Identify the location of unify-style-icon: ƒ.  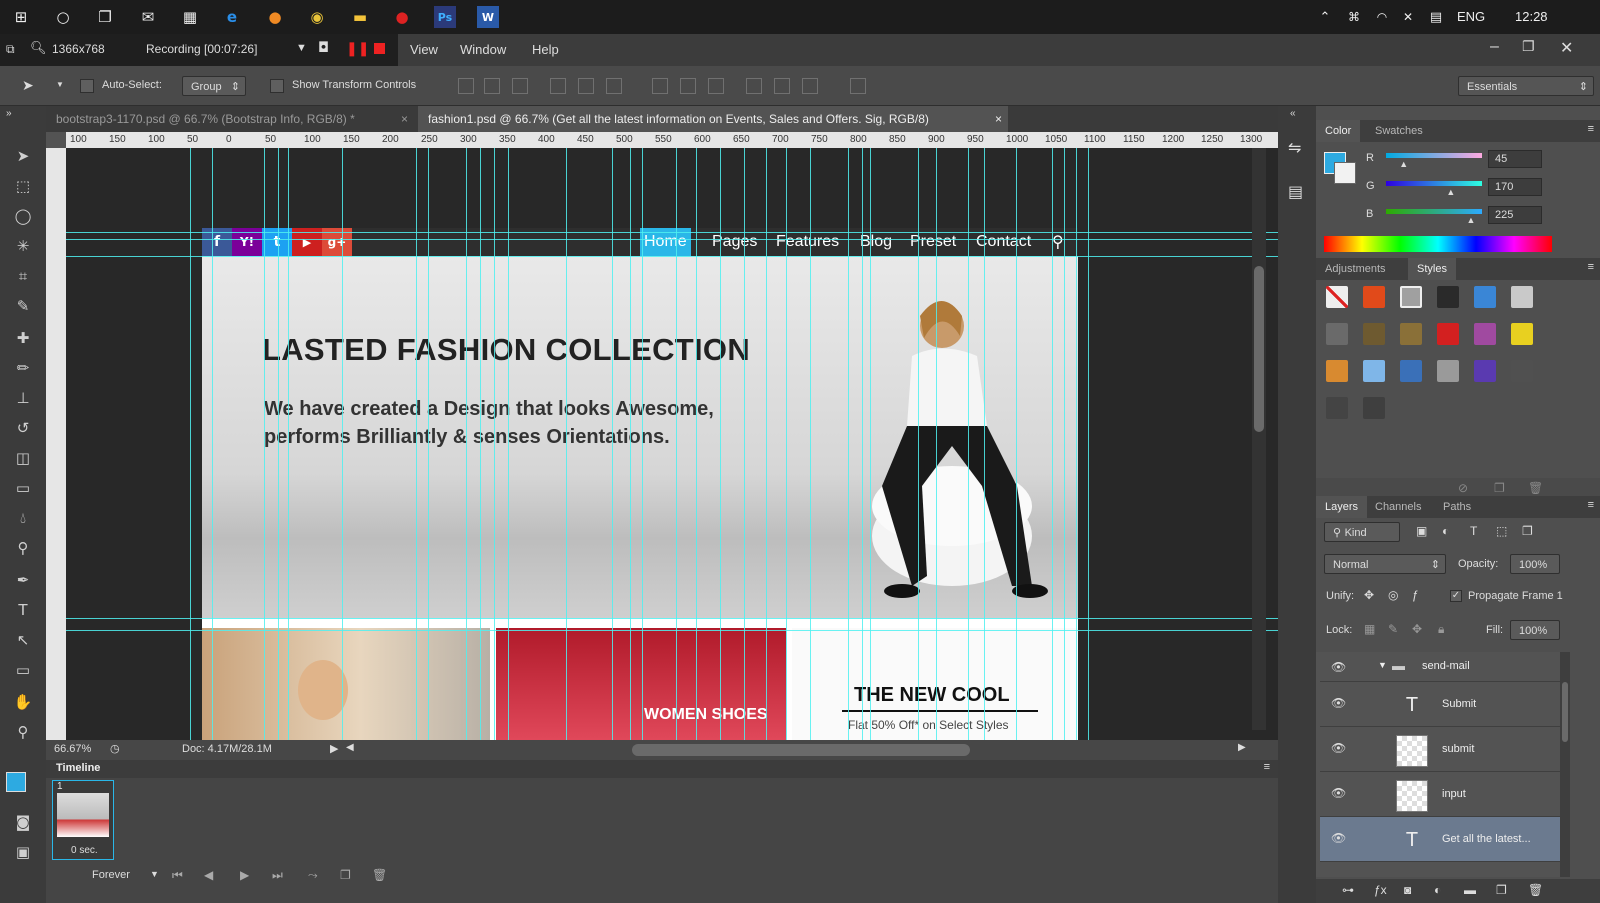
(1415, 595).